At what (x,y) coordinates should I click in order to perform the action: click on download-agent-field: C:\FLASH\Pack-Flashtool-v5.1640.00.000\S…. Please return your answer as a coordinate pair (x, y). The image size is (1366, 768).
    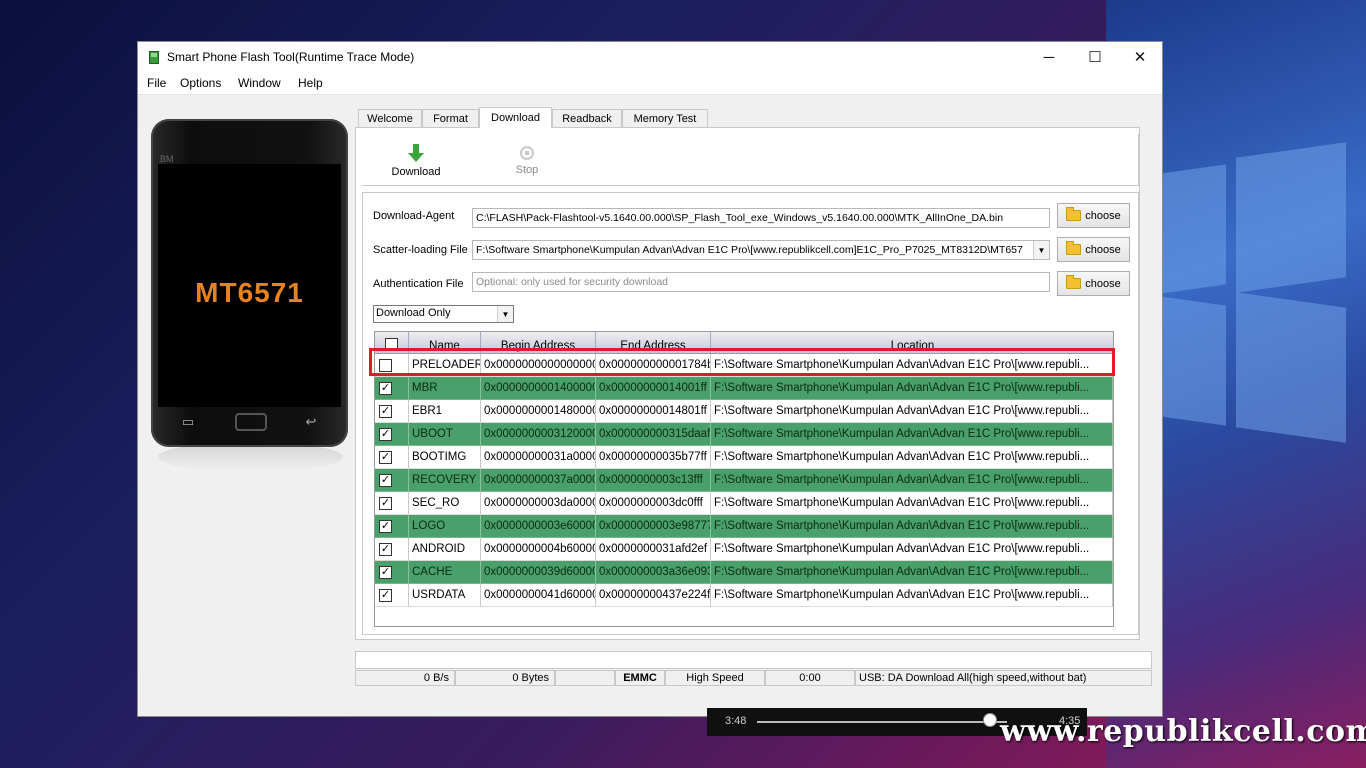
    Looking at the image, I should click on (761, 218).